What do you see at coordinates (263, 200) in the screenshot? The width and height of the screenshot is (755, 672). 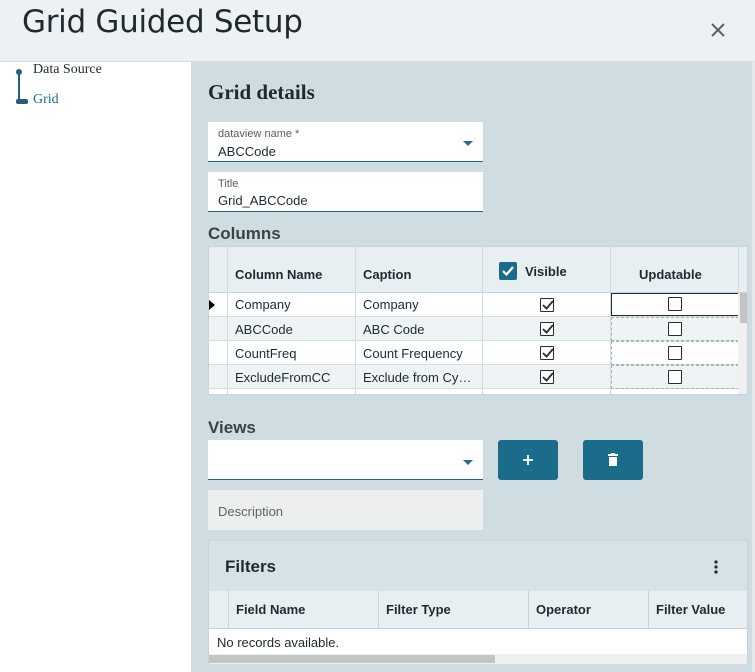 I see `title-field-value: Grid_ABCCode` at bounding box center [263, 200].